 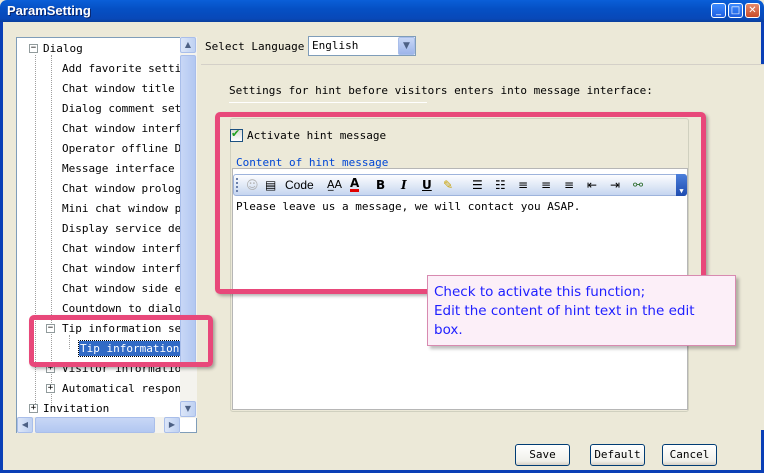 I want to click on language-select: English ▼, so click(x=362, y=46).